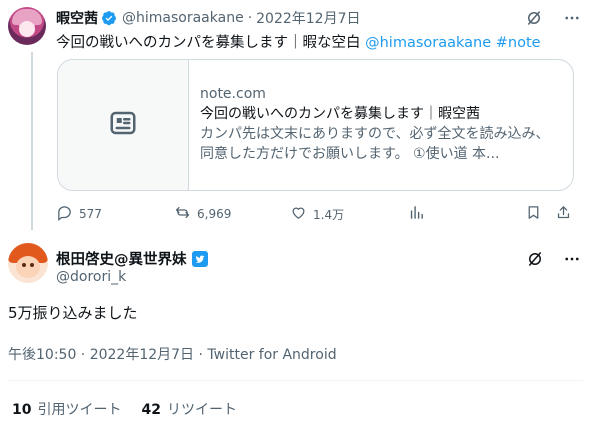 The height and width of the screenshot is (434, 591). I want to click on quote-count: 10, so click(22, 410).